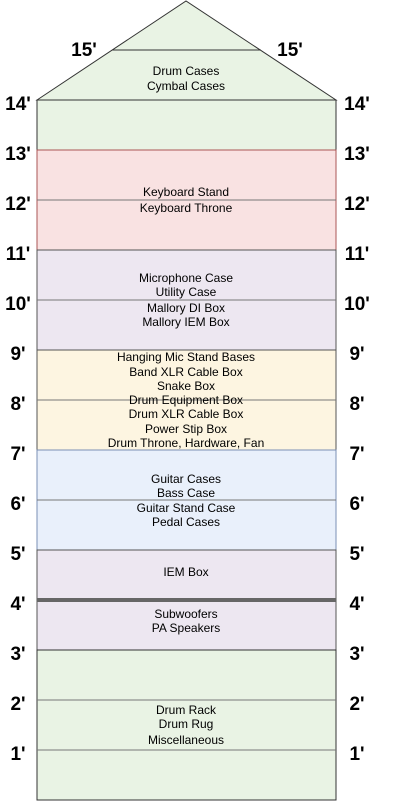  I want to click on roof-label-right: 15', so click(290, 50).